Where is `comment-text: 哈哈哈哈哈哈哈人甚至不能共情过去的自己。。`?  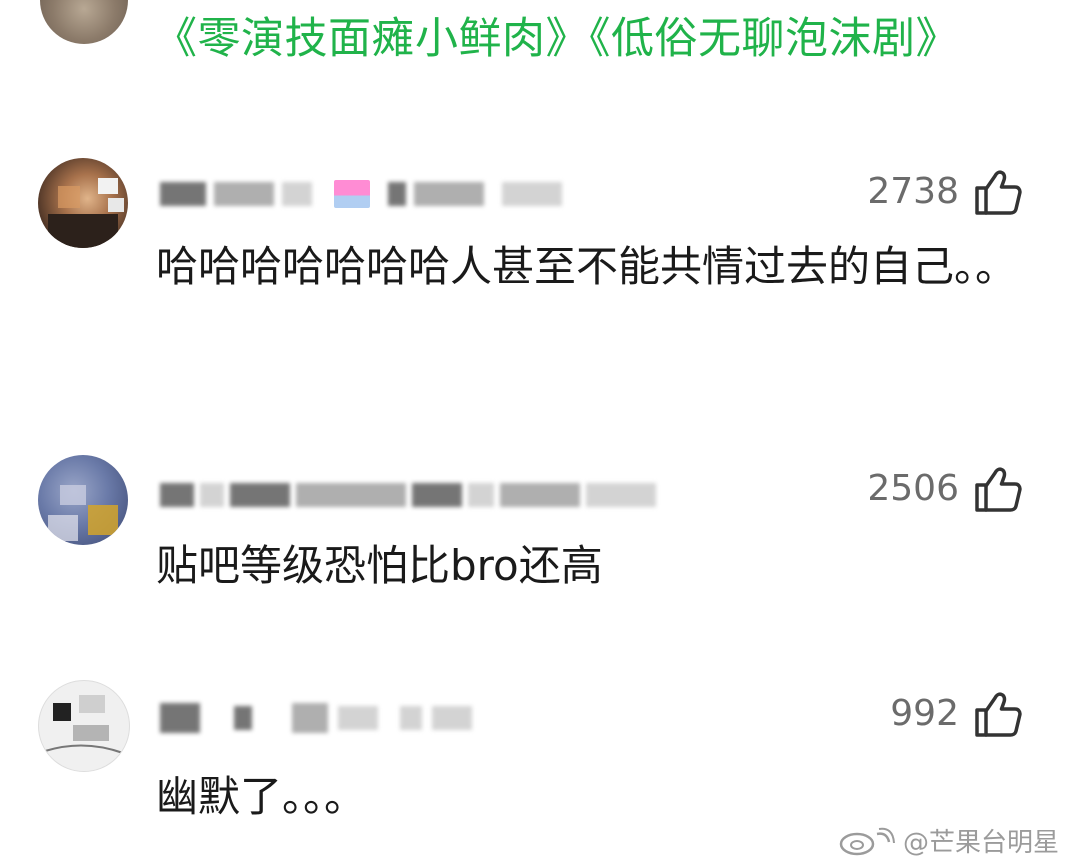 comment-text: 哈哈哈哈哈哈哈人甚至不能共情过去的自己。。 is located at coordinates (587, 266).